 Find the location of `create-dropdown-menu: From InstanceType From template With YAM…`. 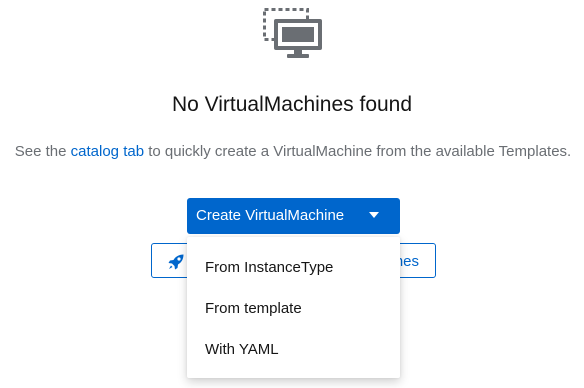

create-dropdown-menu: From InstanceType From template With YAM… is located at coordinates (293, 307).